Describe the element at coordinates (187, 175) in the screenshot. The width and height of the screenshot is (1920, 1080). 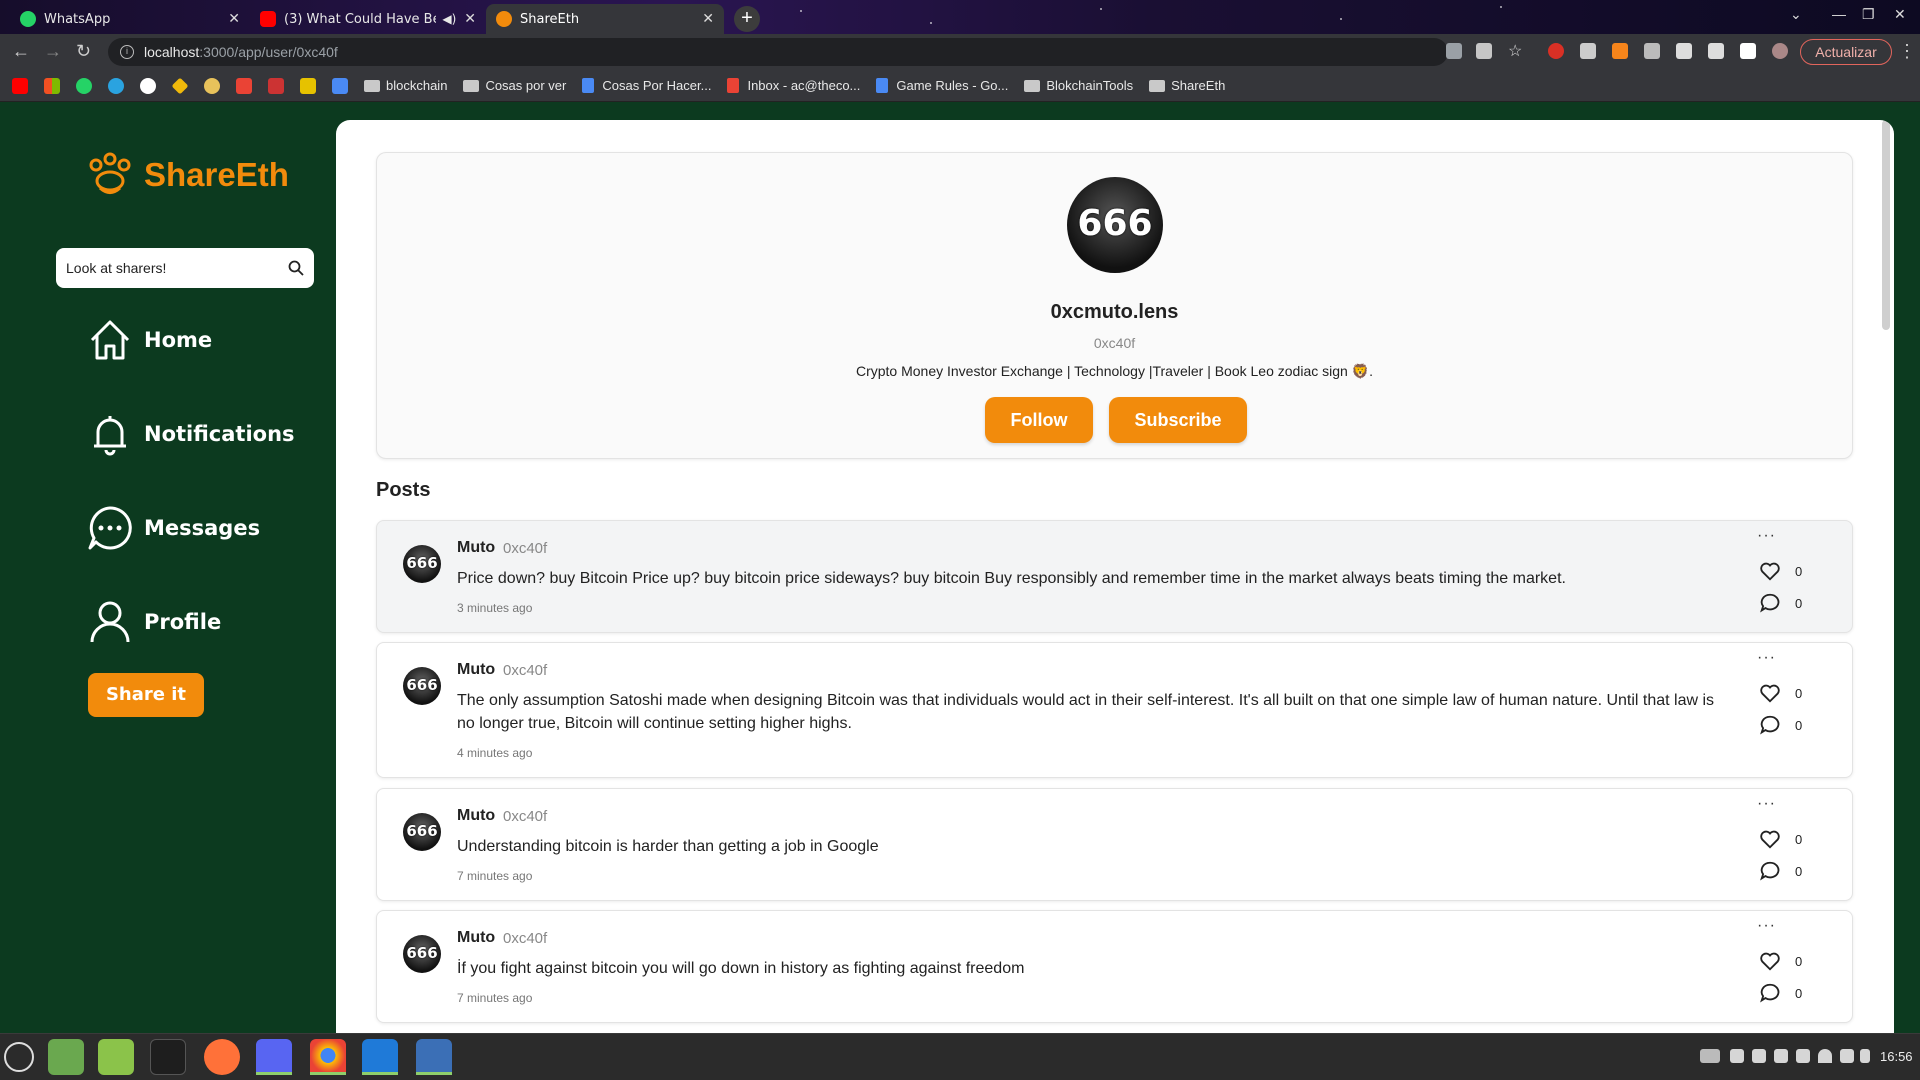
I see `app-logo: ShareEth` at that location.